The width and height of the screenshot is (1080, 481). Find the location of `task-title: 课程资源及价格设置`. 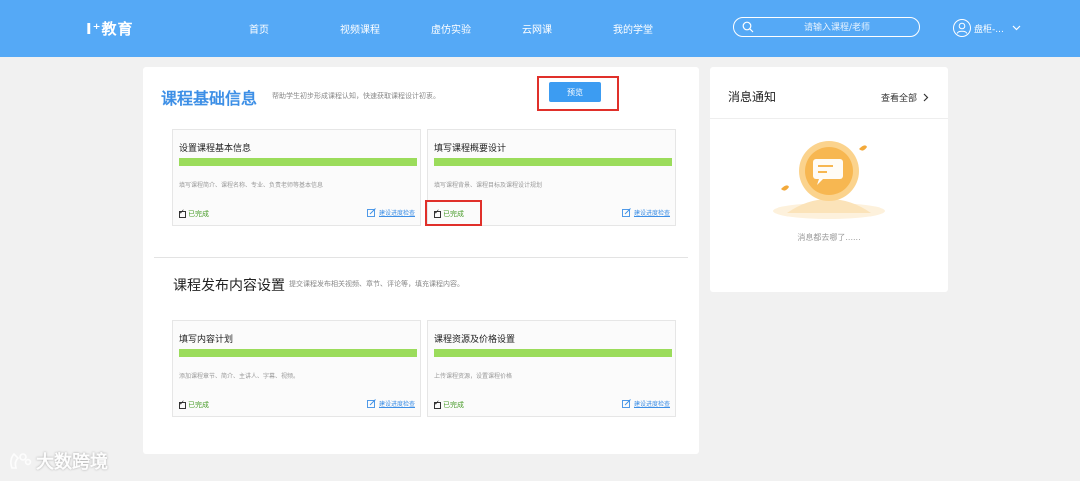

task-title: 课程资源及价格设置 is located at coordinates (475, 340).